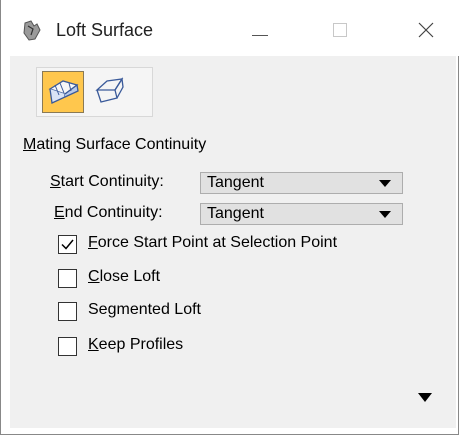 The width and height of the screenshot is (459, 435). Describe the element at coordinates (67, 311) in the screenshot. I see `segmented-loft-checkbox` at that location.